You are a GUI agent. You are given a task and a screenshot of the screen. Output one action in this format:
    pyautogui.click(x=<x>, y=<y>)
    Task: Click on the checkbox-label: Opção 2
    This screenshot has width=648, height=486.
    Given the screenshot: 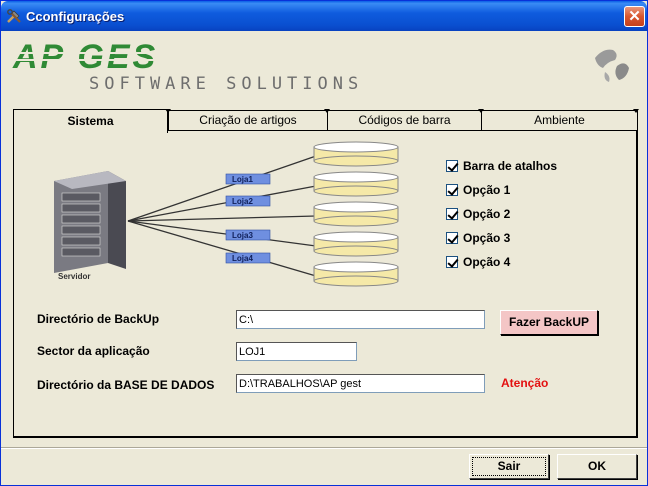 What is the action you would take?
    pyautogui.click(x=487, y=214)
    